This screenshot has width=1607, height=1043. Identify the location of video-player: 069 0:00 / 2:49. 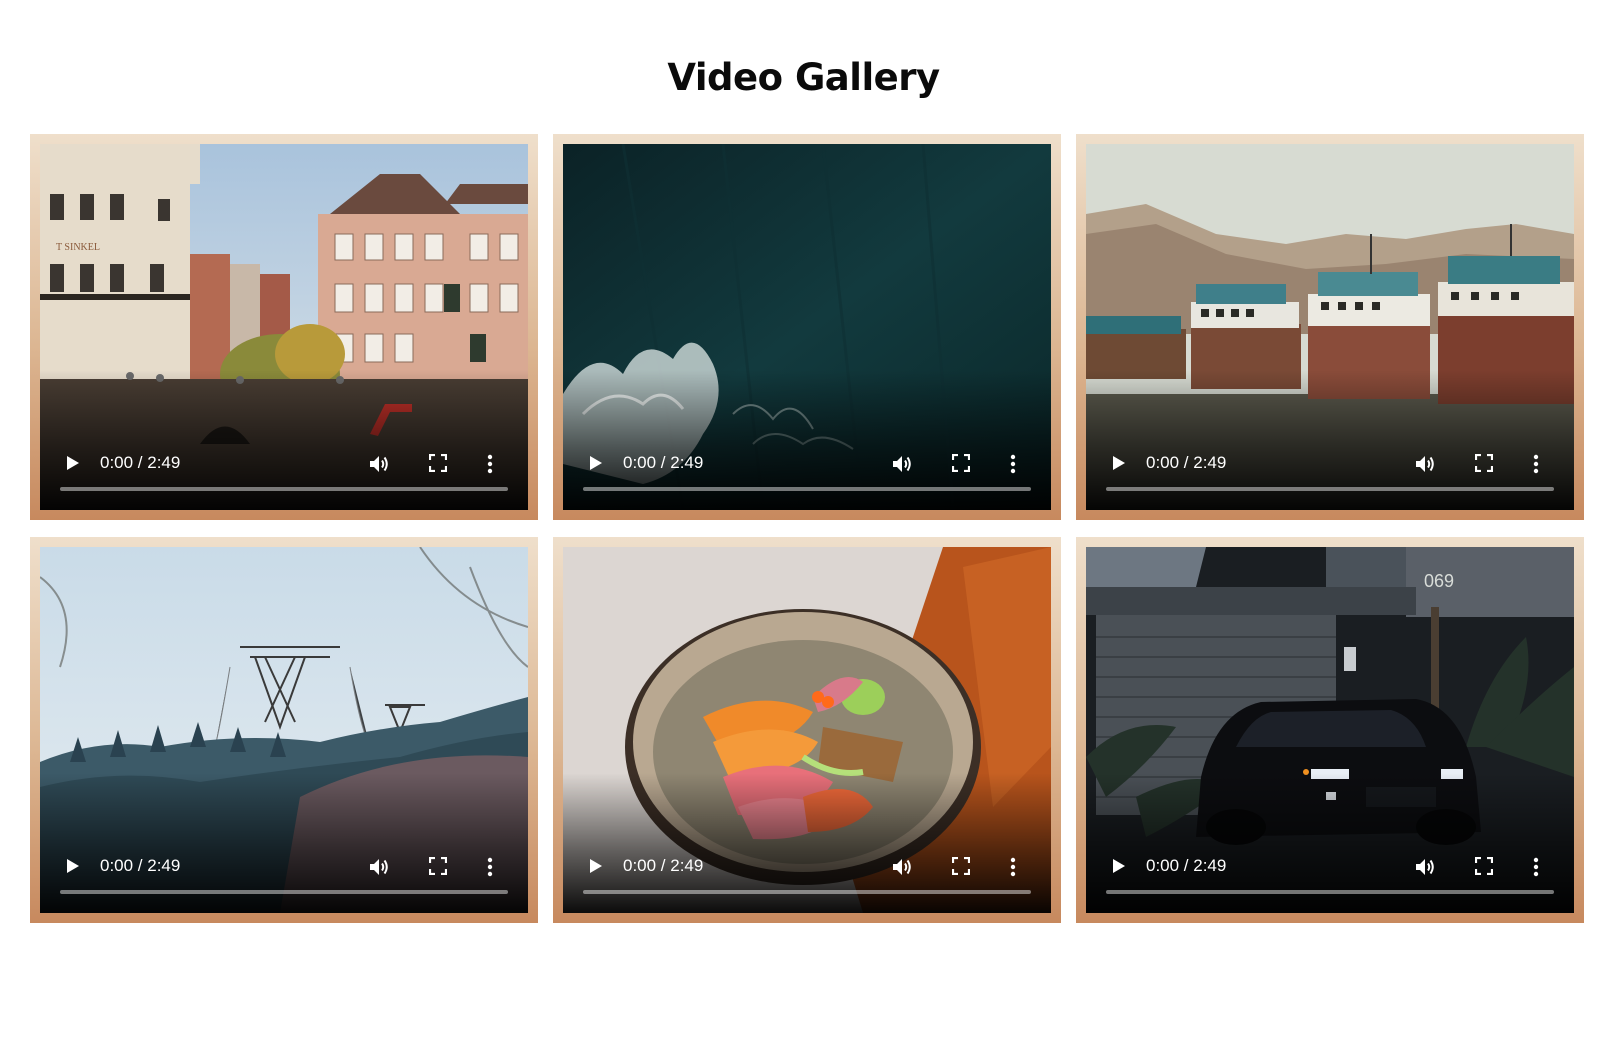
(1330, 730).